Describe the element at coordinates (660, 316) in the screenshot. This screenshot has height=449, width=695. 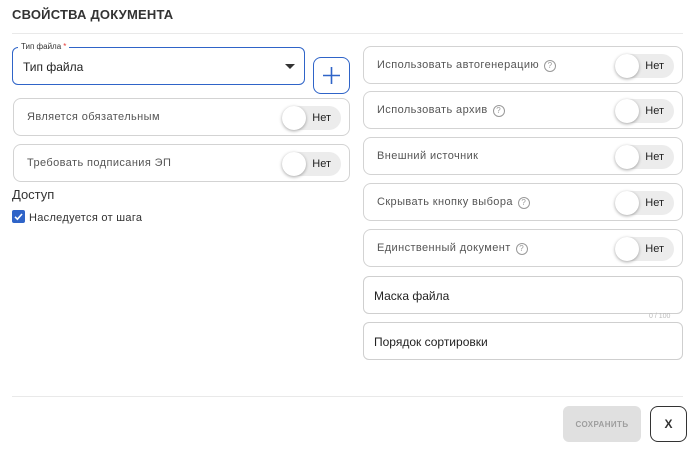
I see `file-mask-char-counter: 0 / 100` at that location.